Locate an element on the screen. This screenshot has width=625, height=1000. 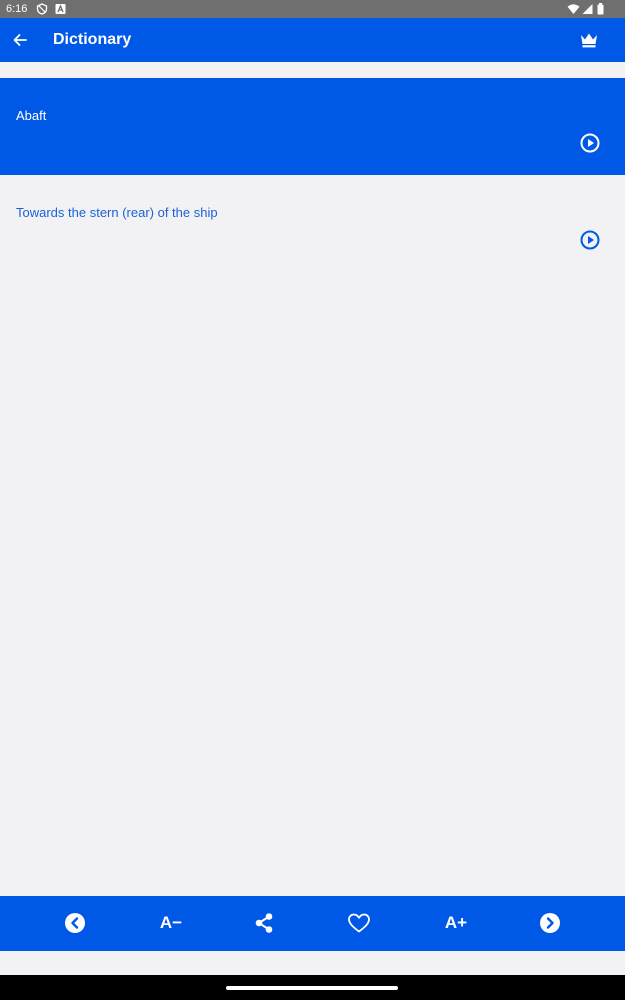
chevron-left-circle-icon is located at coordinates (75, 923).